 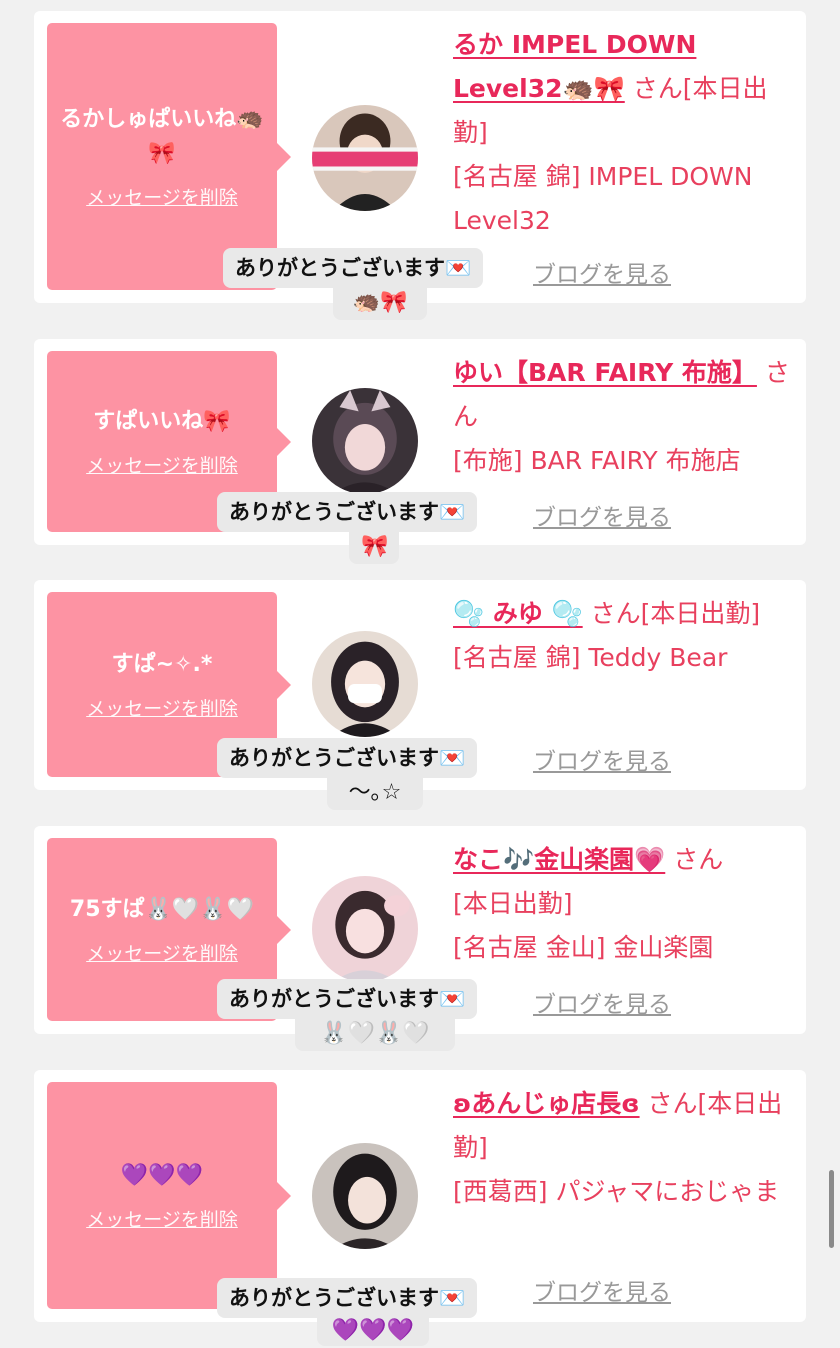 I want to click on shop-info: [西葛西] パジャマにおじゃま, so click(x=616, y=1191).